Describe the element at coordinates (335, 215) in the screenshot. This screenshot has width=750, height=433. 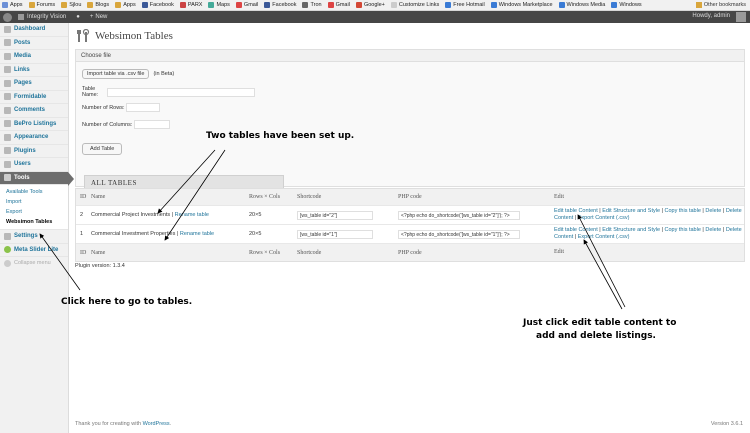
I see `shortcode-field: [ws_table id="2"]` at that location.